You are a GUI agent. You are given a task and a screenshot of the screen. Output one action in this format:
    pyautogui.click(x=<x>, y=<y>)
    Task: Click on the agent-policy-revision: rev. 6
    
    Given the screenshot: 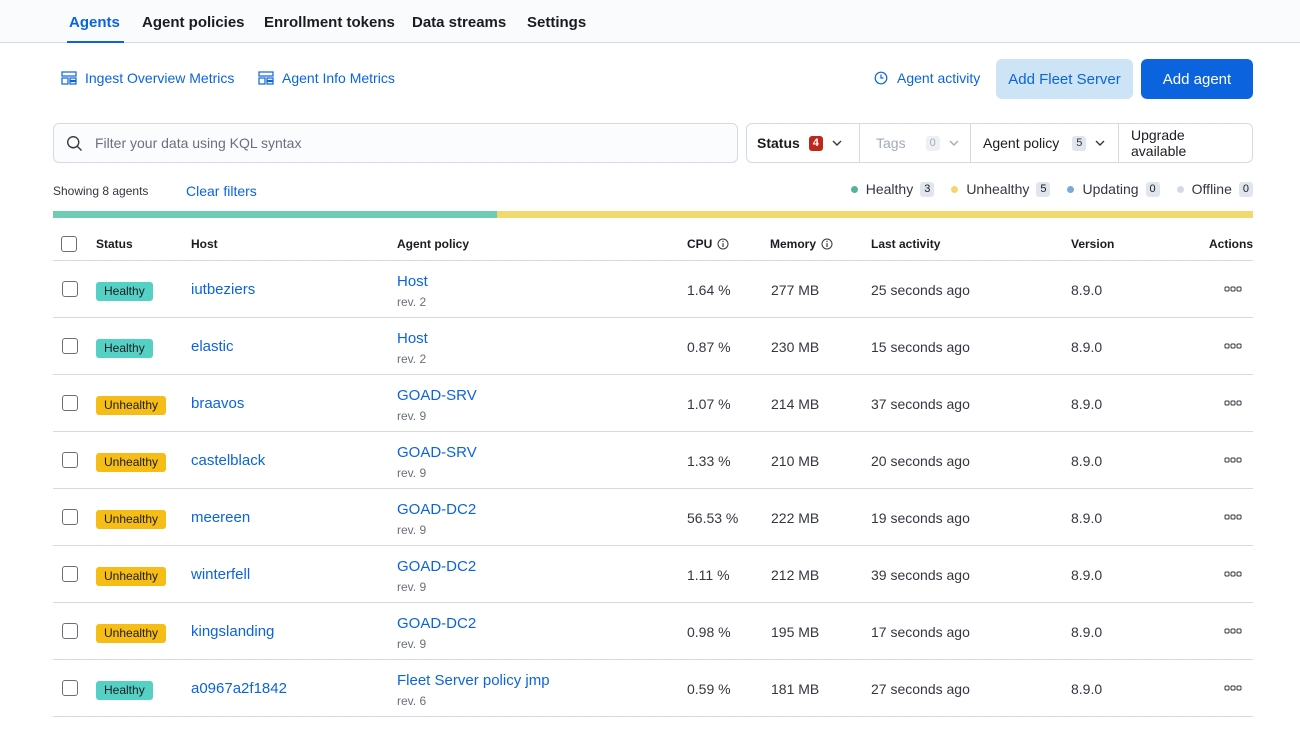 What is the action you would take?
    pyautogui.click(x=412, y=701)
    